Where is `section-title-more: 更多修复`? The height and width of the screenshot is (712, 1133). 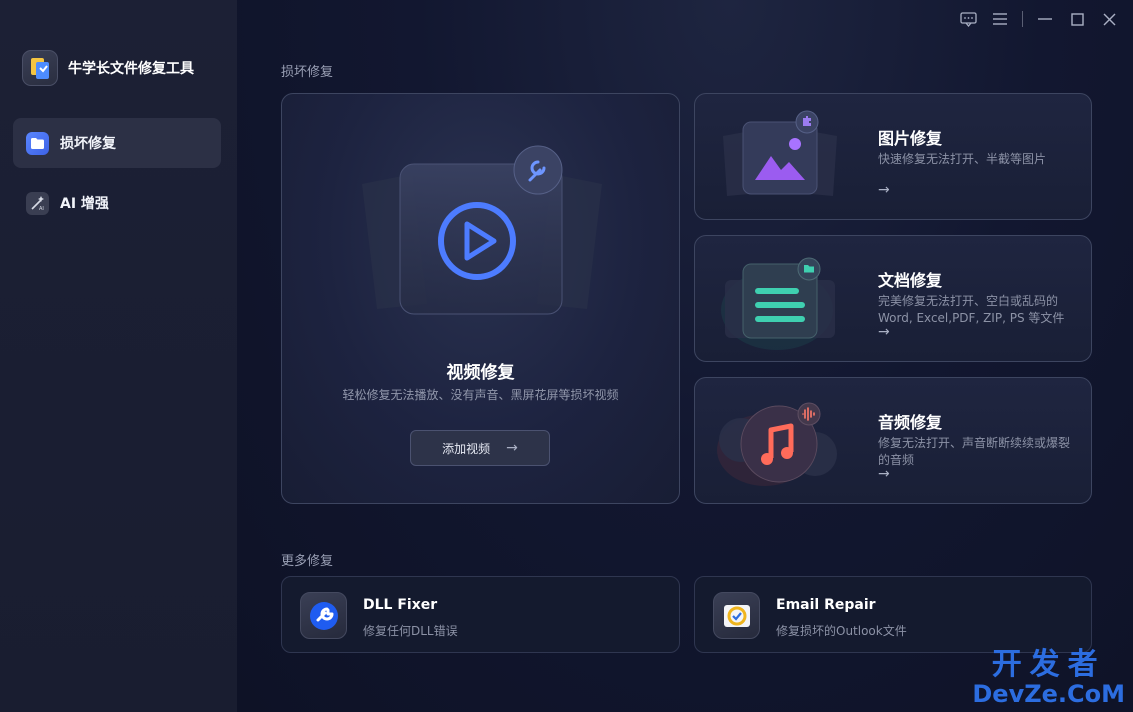
section-title-more: 更多修复 is located at coordinates (307, 561).